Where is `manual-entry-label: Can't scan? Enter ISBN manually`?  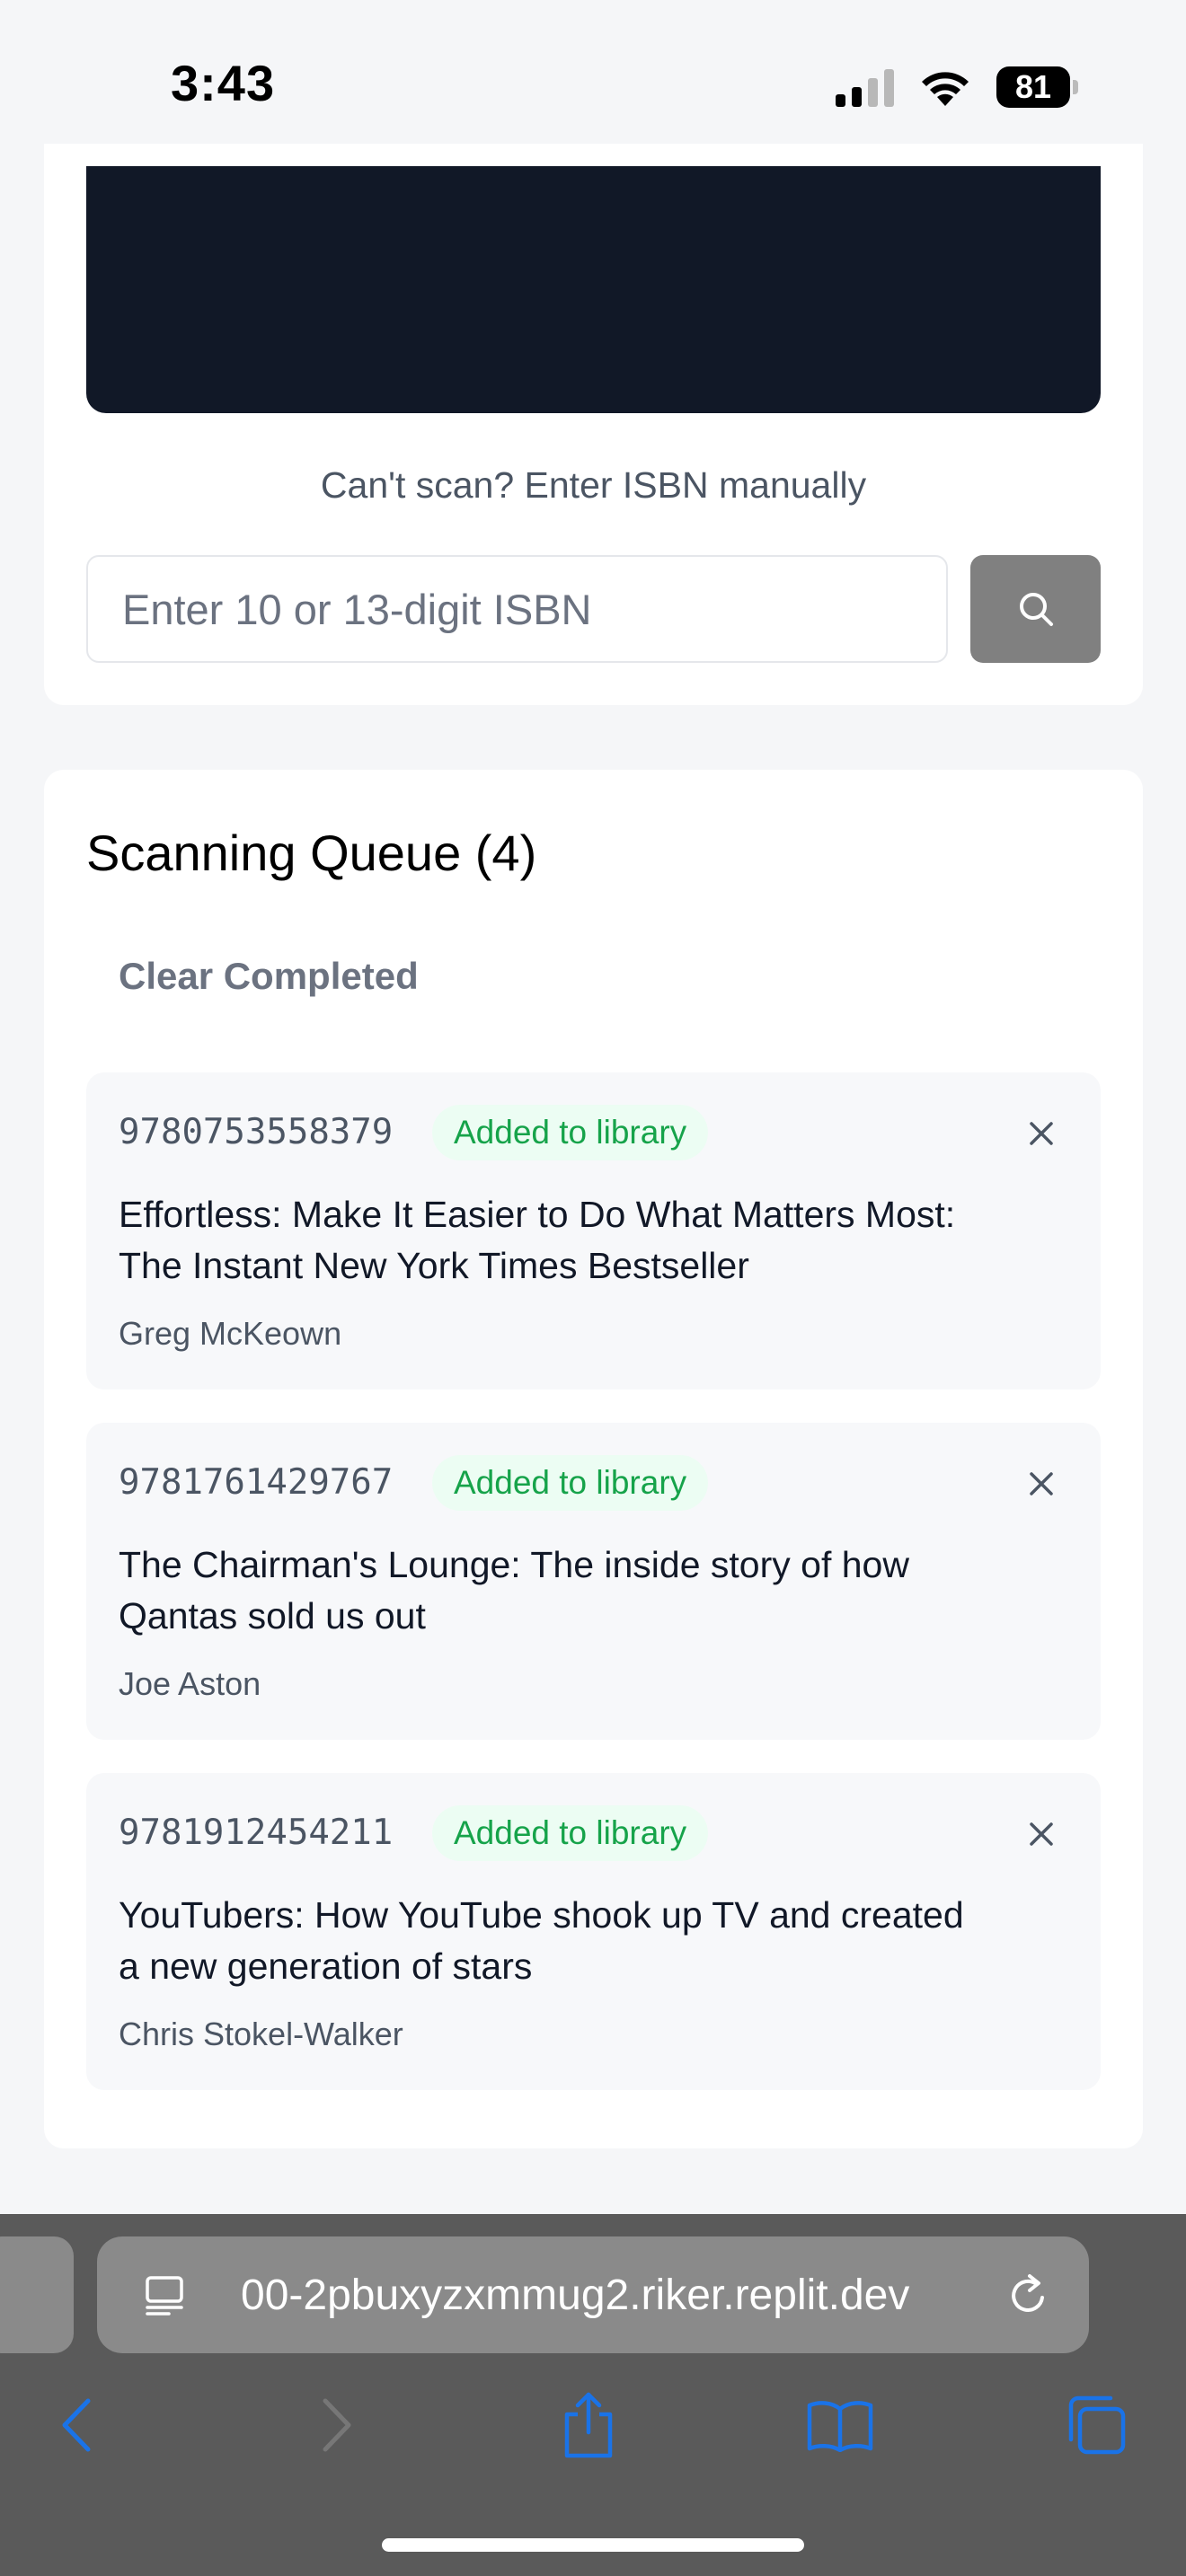
manual-entry-label: Can't scan? Enter ISBN manually is located at coordinates (593, 485).